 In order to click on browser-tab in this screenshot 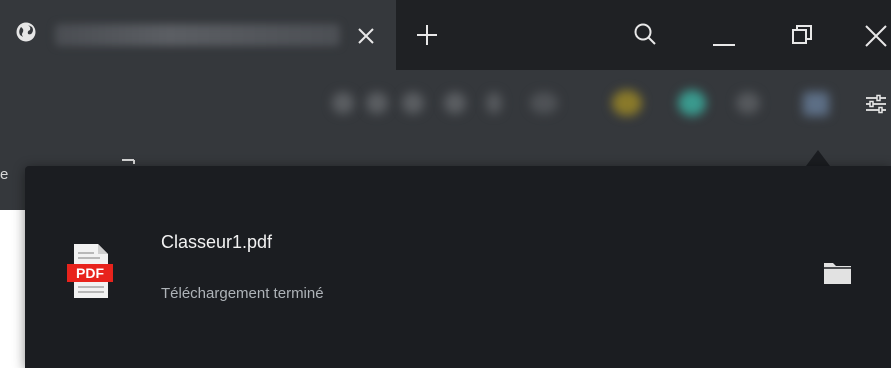, I will do `click(198, 35)`.